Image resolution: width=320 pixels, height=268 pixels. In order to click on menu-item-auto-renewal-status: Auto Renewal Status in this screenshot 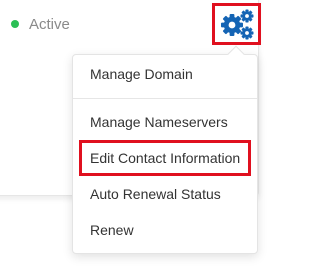, I will do `click(165, 194)`.